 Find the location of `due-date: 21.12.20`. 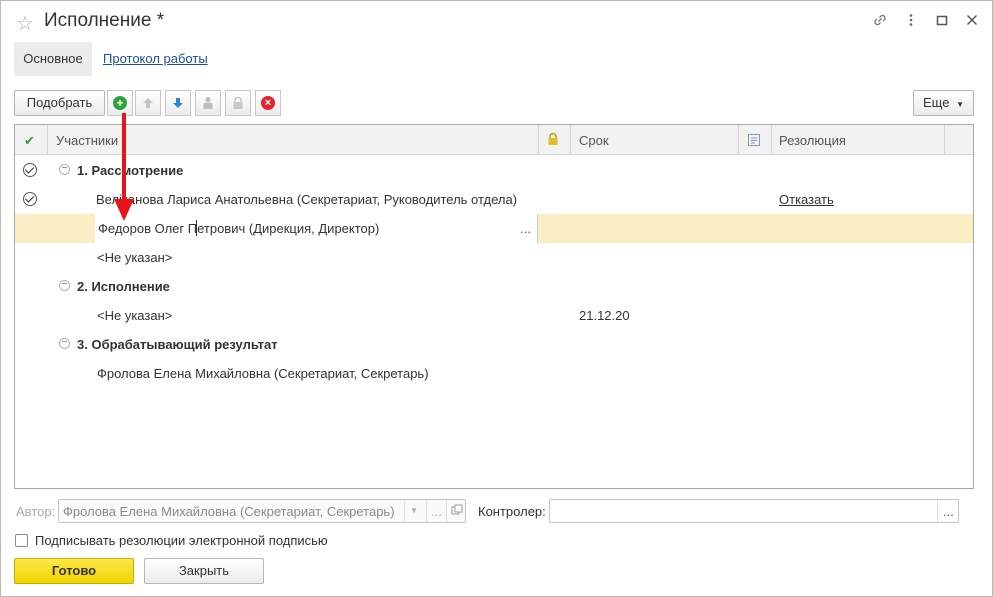

due-date: 21.12.20 is located at coordinates (604, 315).